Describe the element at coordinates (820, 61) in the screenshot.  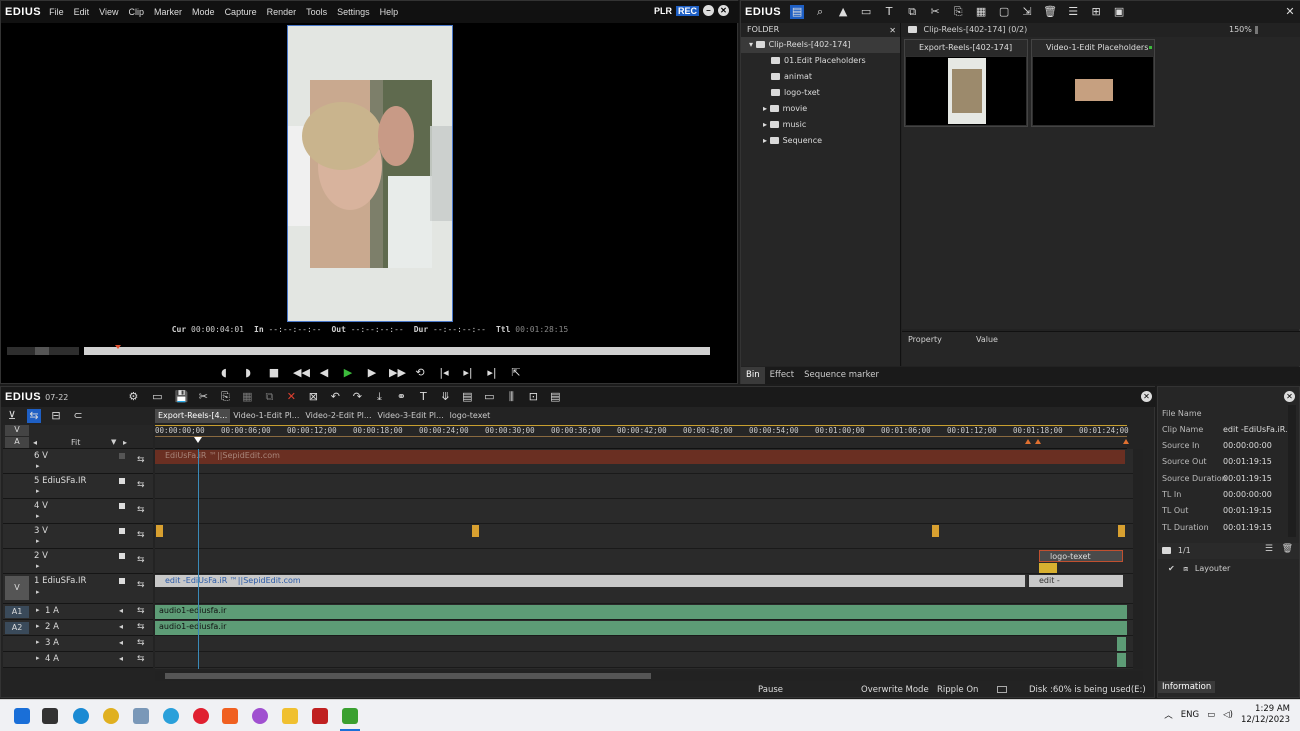
I see `tree-item-edit-placeholders: 01.Edit Placeholders` at that location.